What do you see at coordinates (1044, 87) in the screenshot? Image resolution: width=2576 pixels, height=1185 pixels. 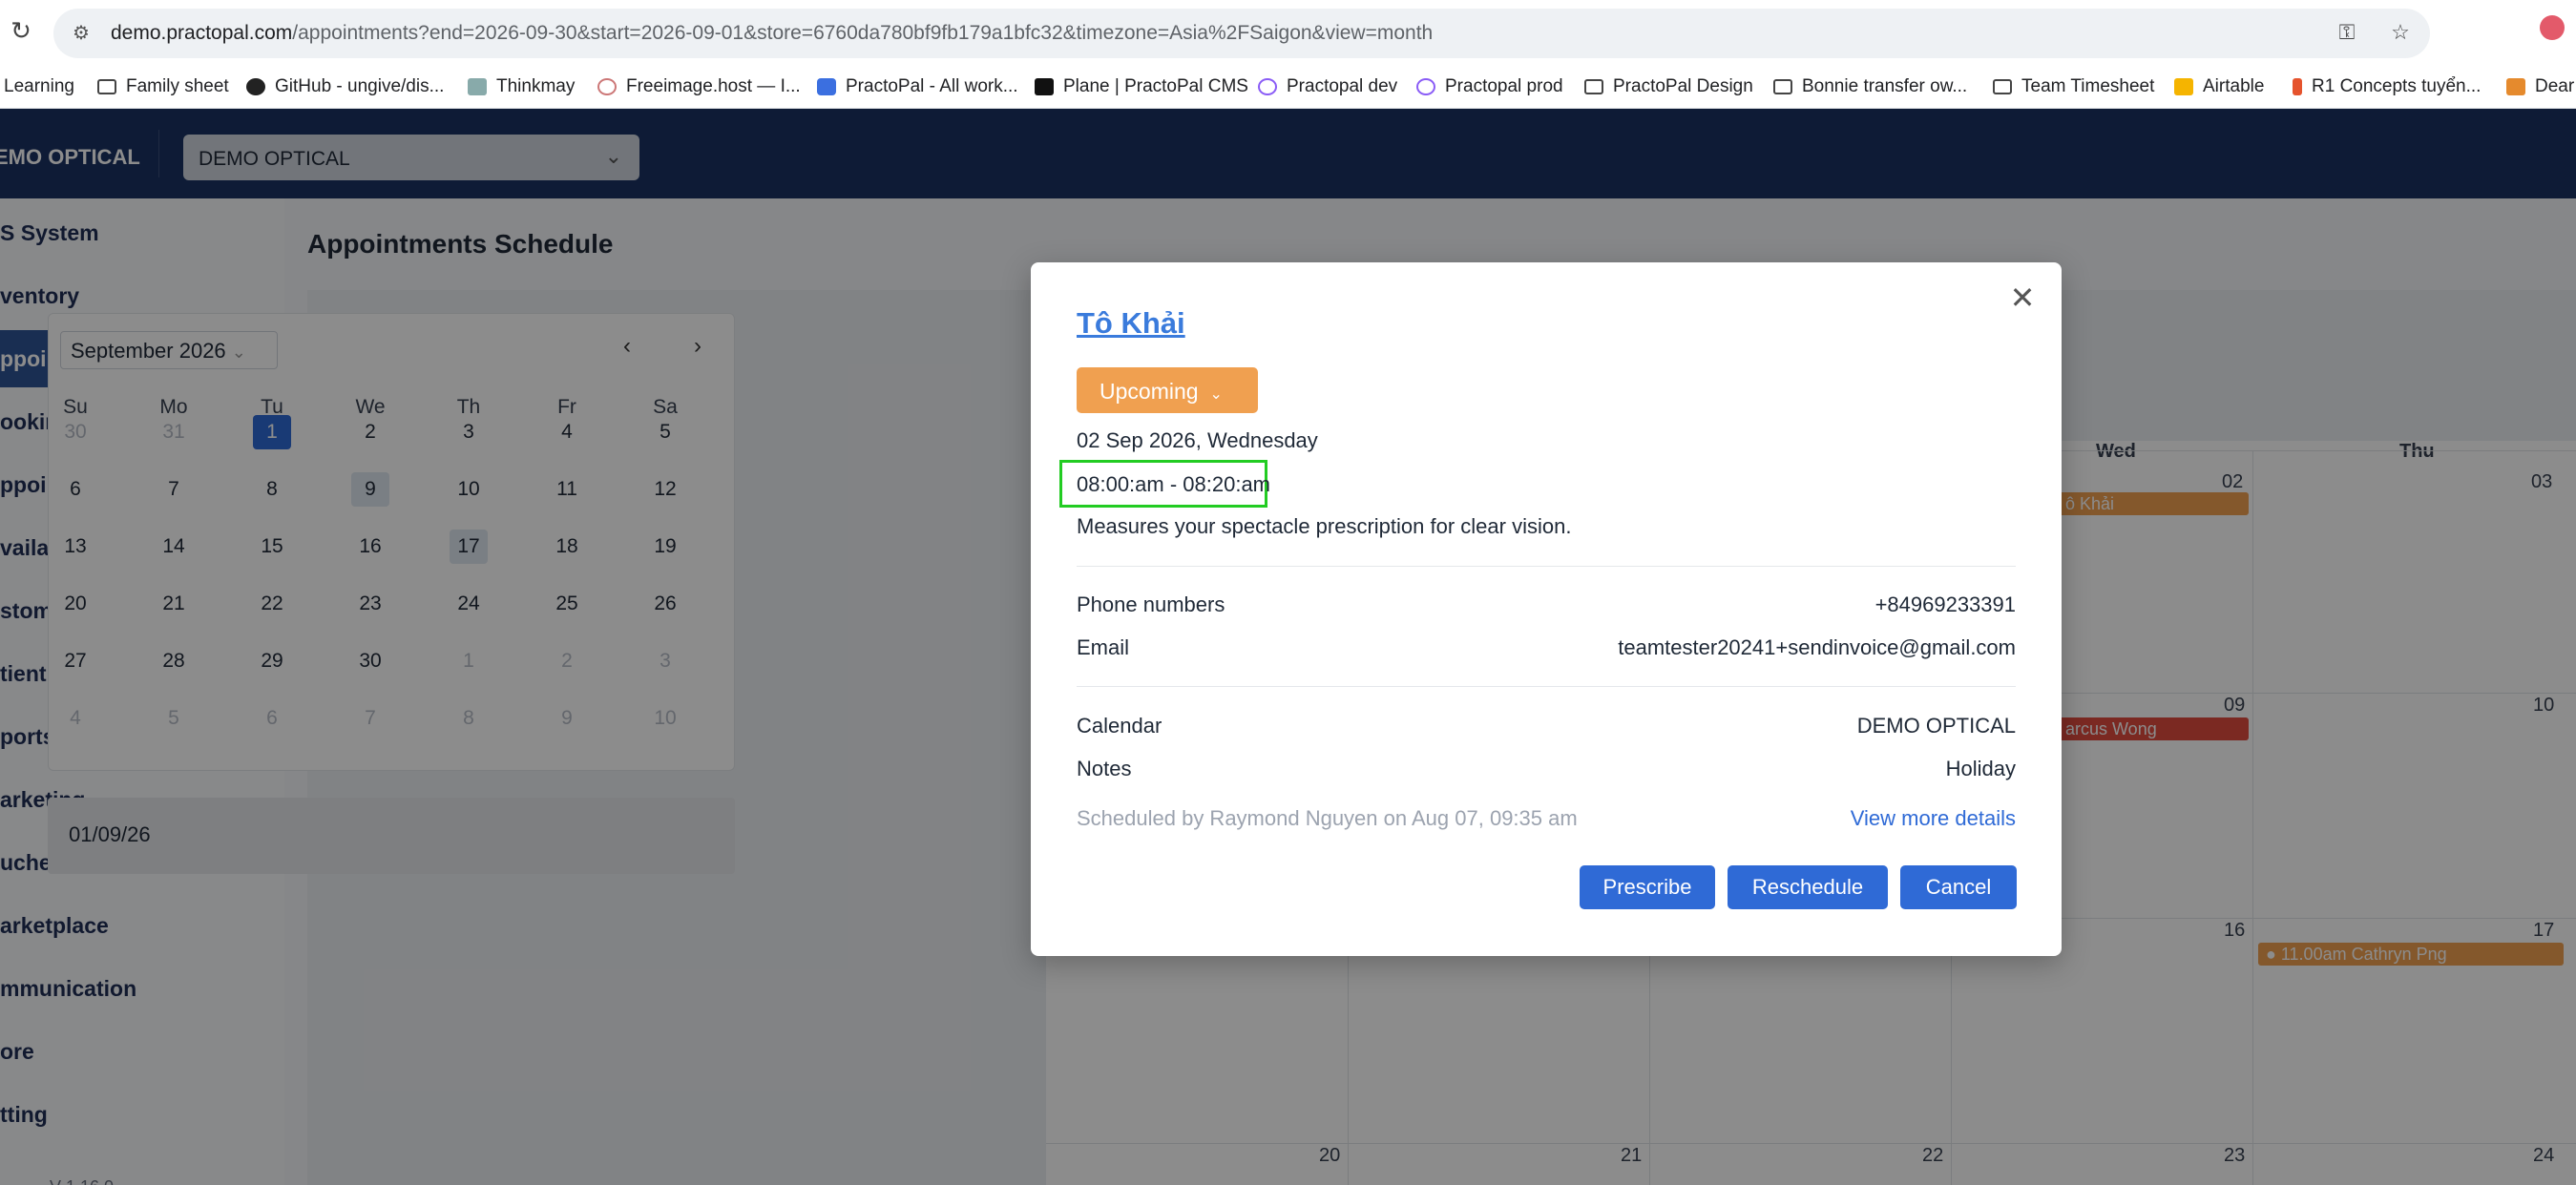 I see `plane-icon` at bounding box center [1044, 87].